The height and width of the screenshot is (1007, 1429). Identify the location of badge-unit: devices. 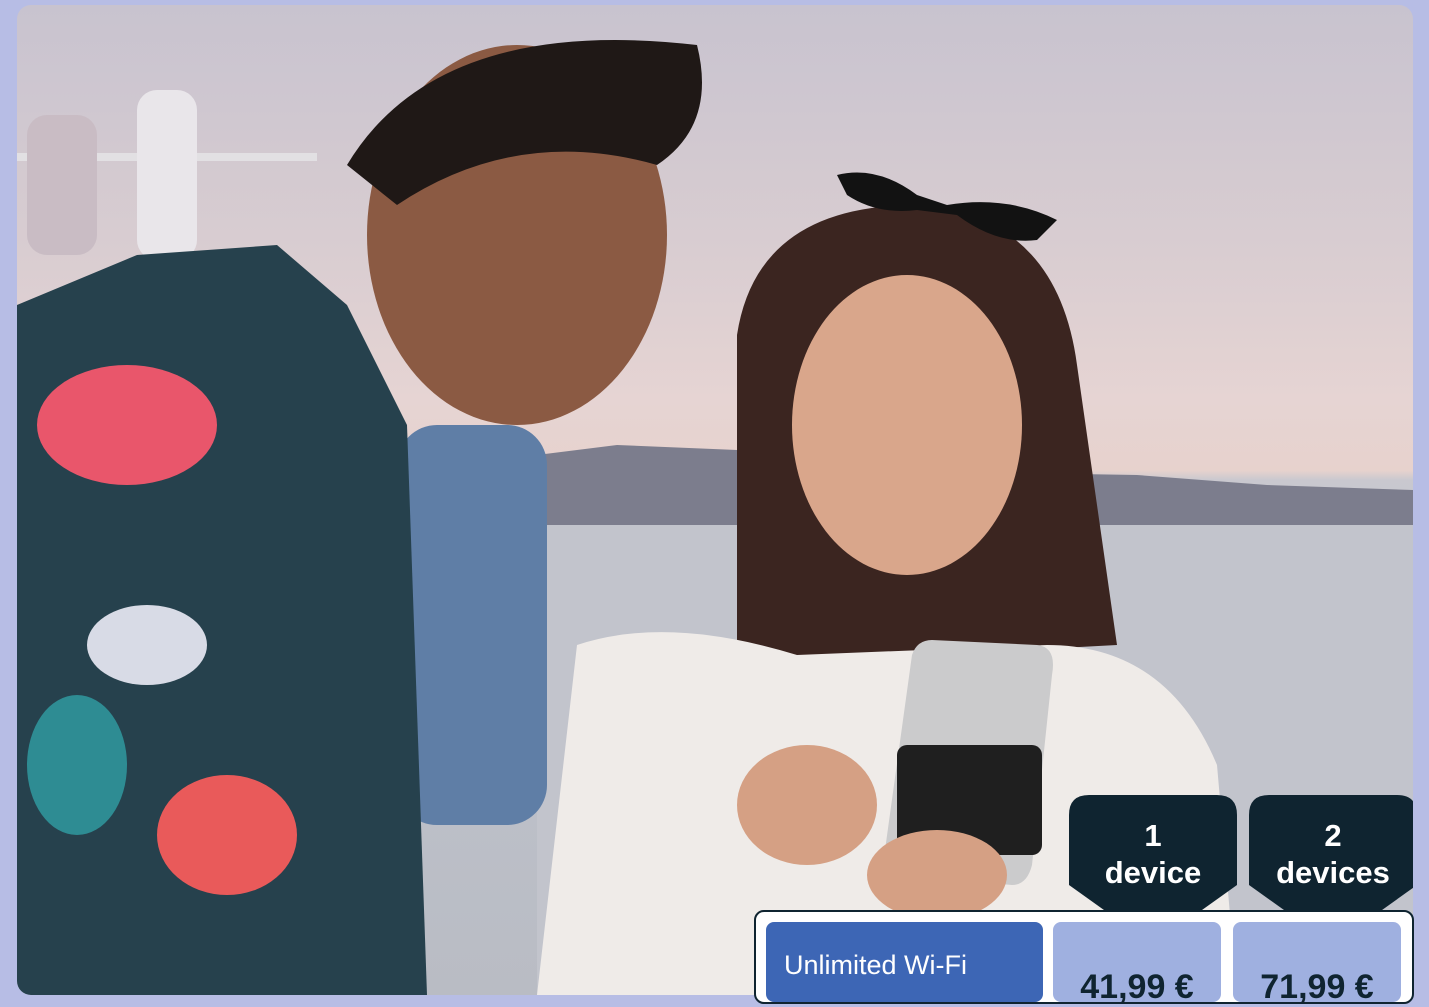
(1333, 872).